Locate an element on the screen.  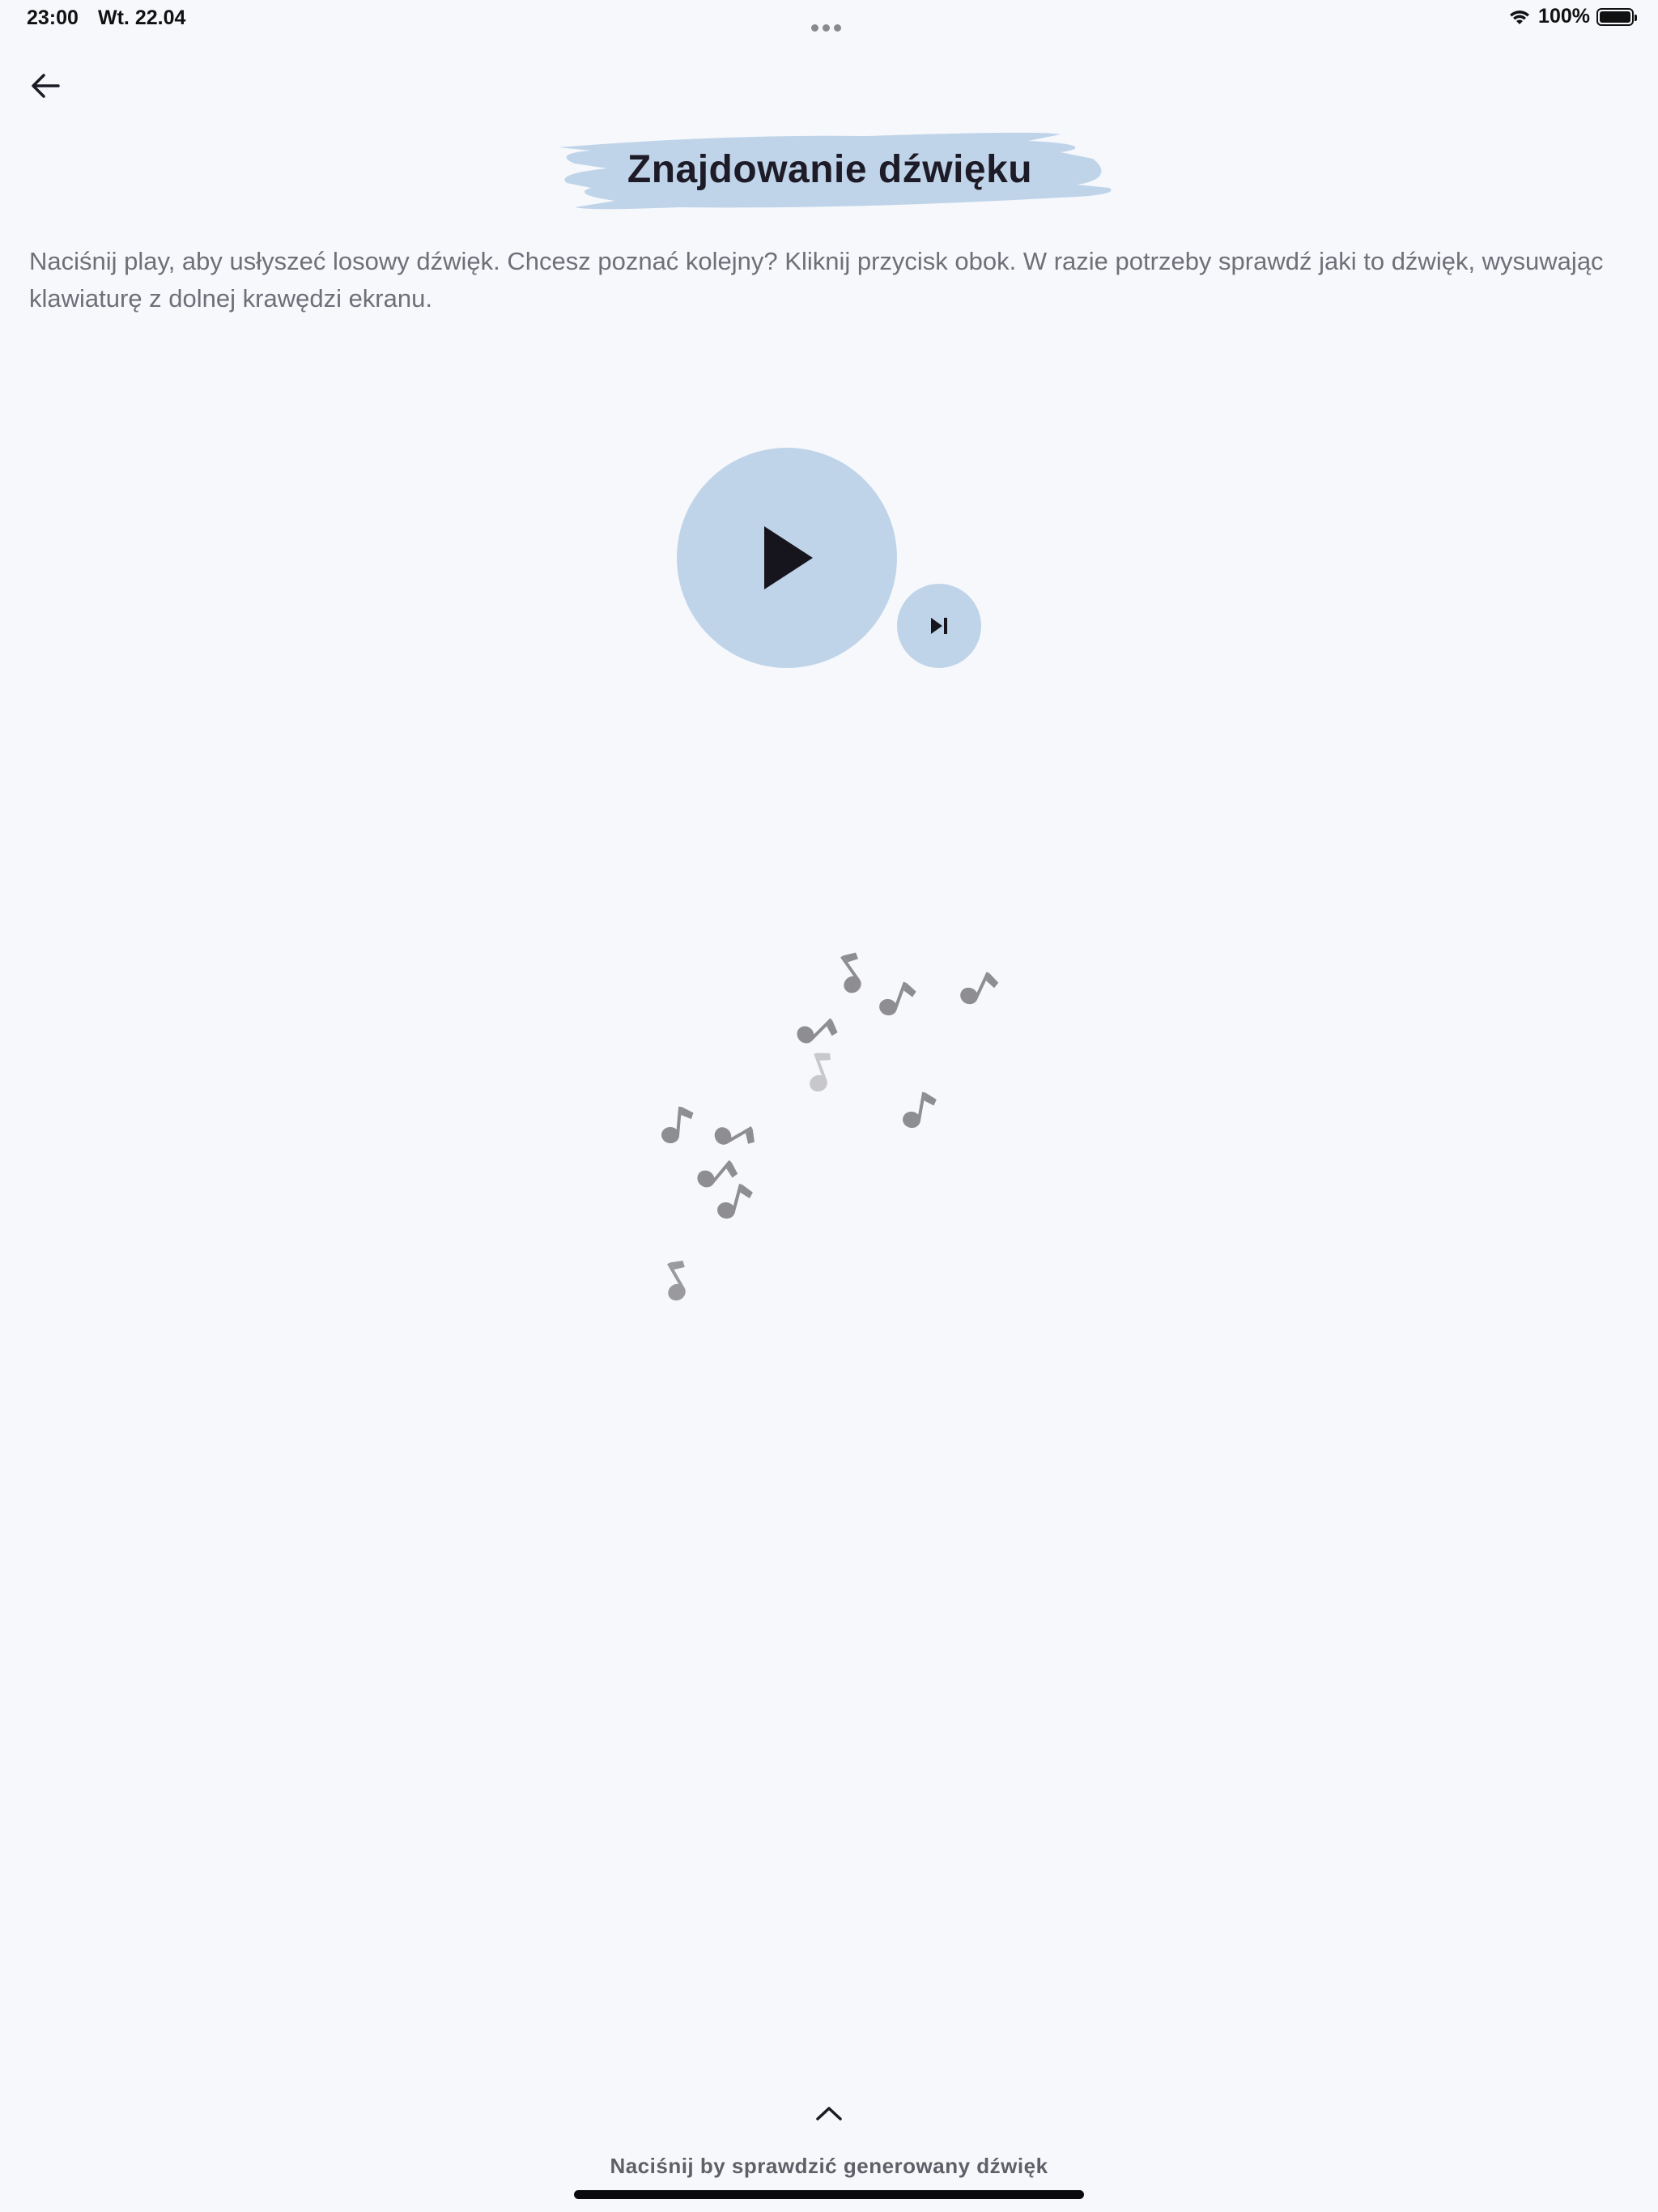
play-icon is located at coordinates (788, 557).